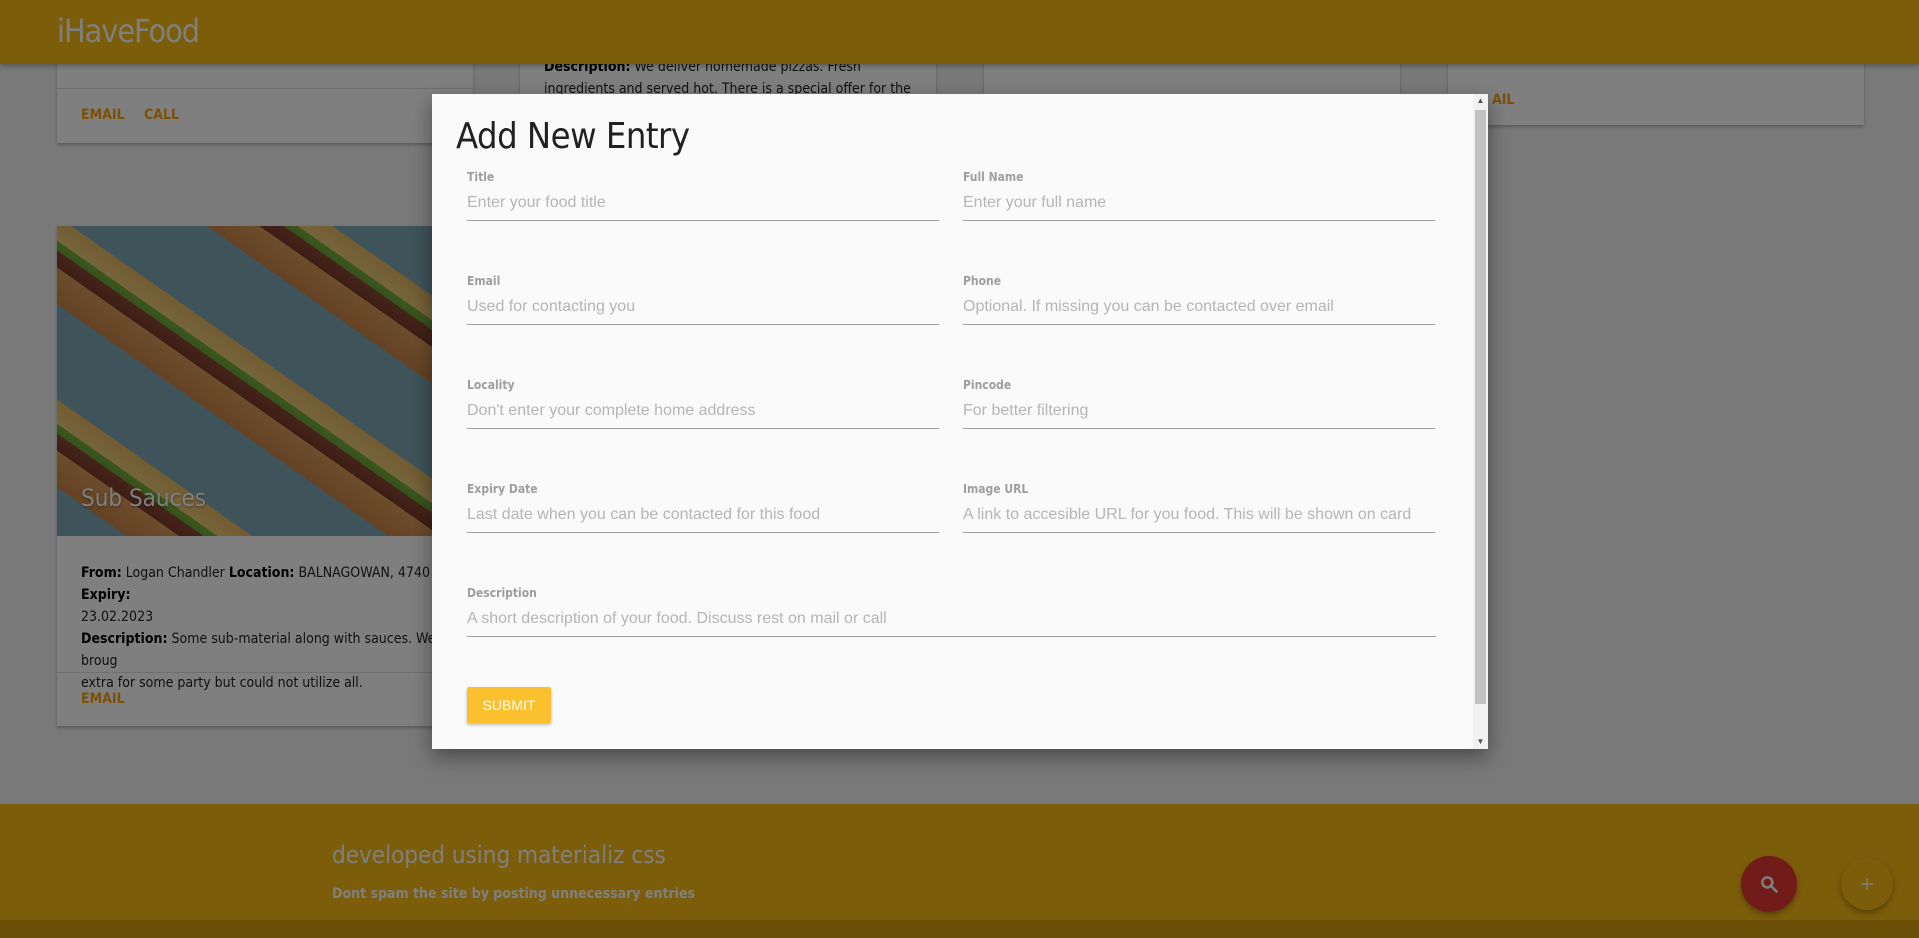  What do you see at coordinates (502, 489) in the screenshot?
I see `expiry-date-label: Expiry Date` at bounding box center [502, 489].